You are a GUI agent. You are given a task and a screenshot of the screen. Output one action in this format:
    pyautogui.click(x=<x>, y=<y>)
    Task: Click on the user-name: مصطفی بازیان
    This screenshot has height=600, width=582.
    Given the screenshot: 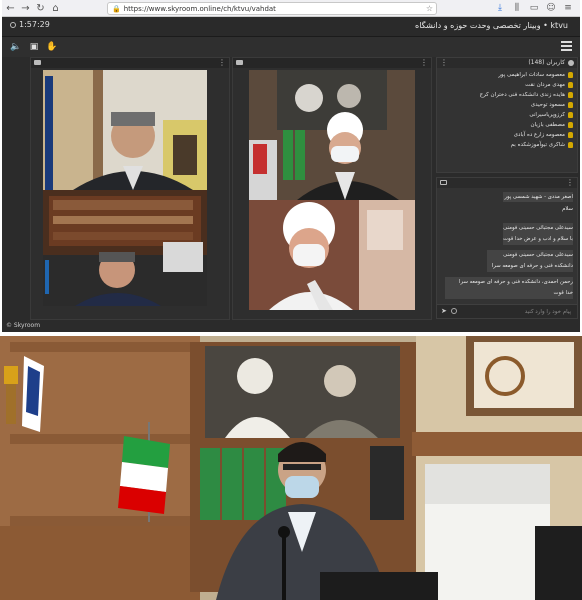 What is the action you would take?
    pyautogui.click(x=547, y=125)
    